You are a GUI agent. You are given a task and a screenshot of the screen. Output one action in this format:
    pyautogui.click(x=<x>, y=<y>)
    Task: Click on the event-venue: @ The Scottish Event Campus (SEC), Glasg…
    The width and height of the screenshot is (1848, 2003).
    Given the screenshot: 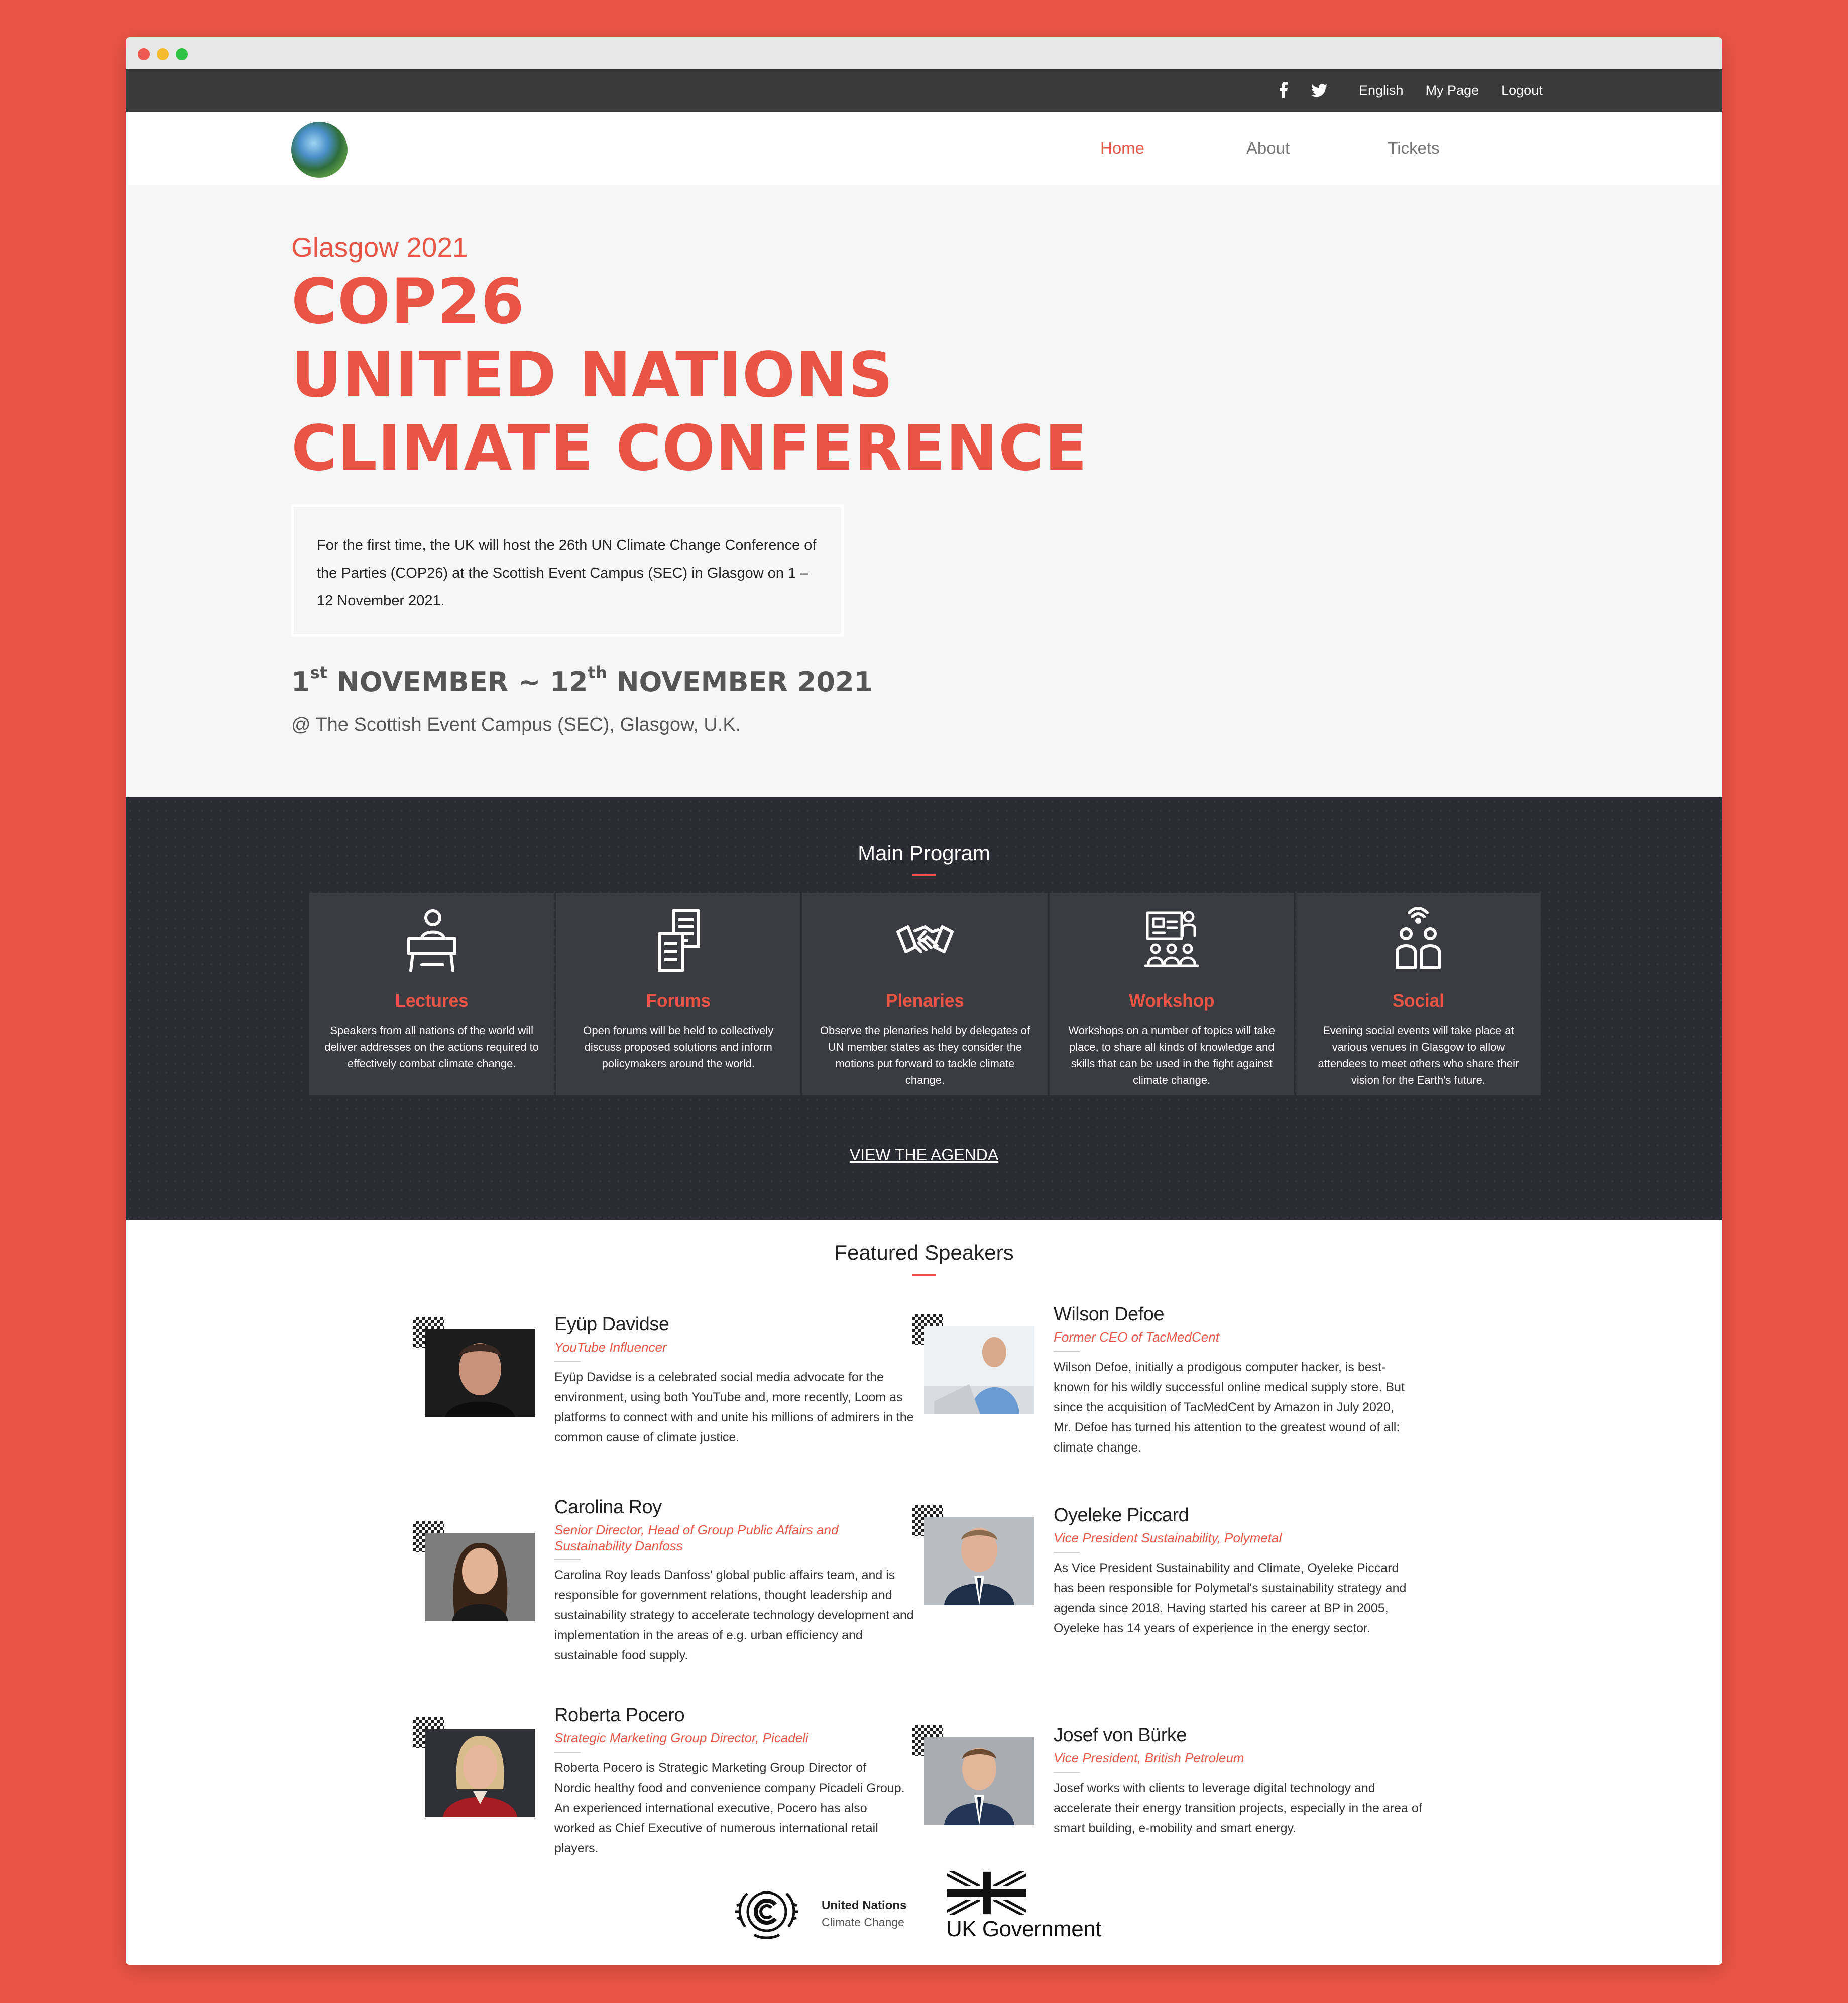 What is the action you would take?
    pyautogui.click(x=516, y=724)
    